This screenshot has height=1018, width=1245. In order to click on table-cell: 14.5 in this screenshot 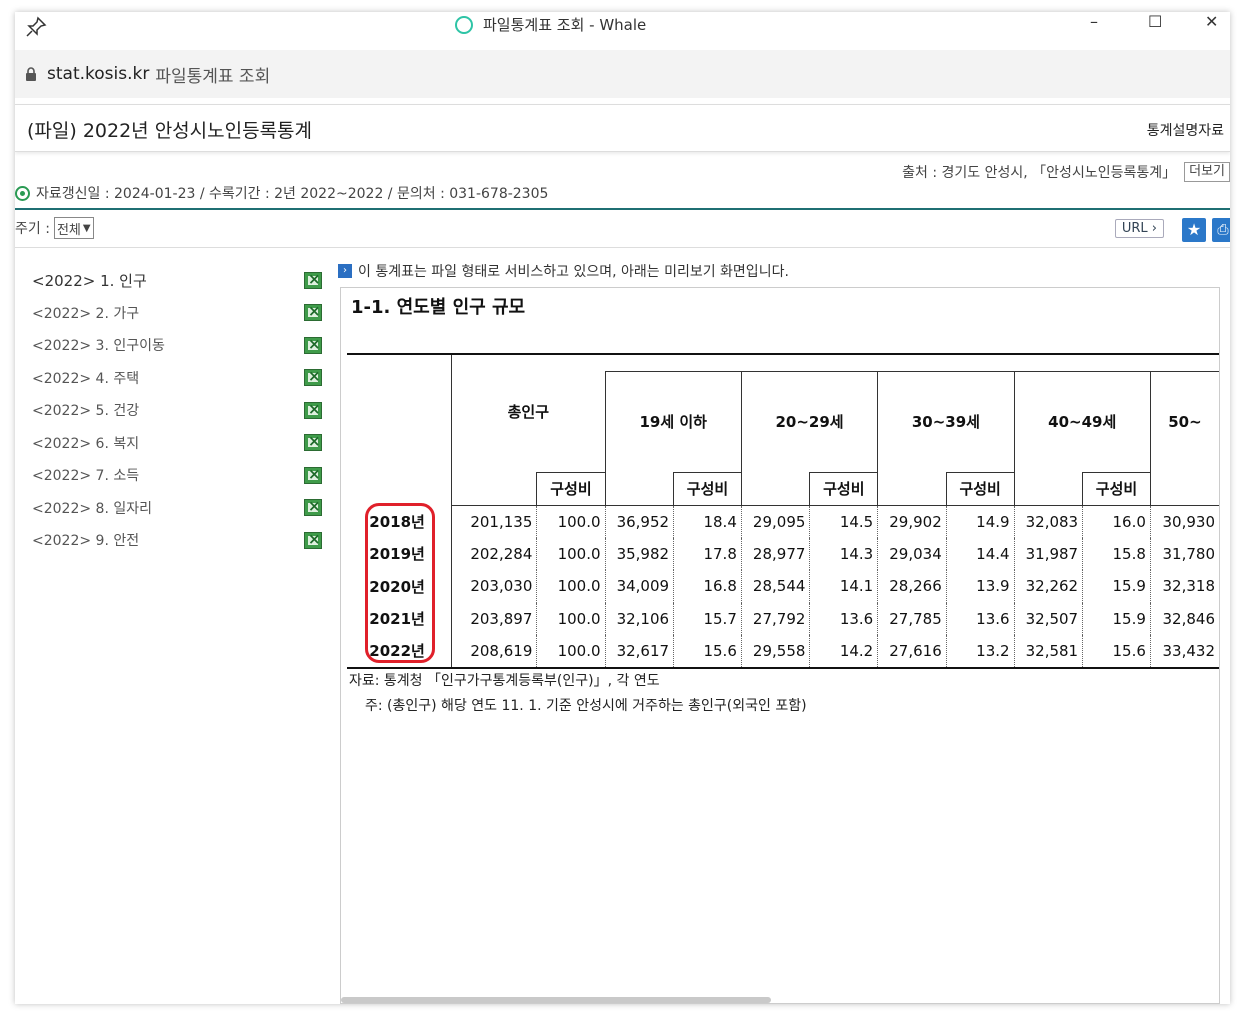, I will do `click(844, 521)`.